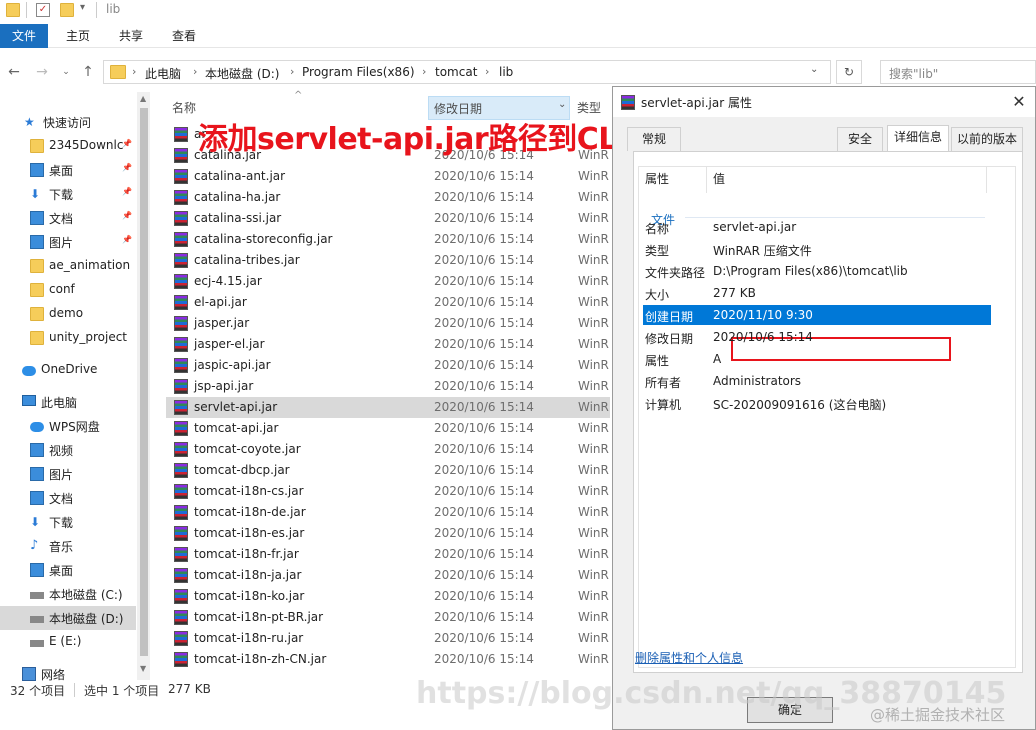 The image size is (1036, 730). Describe the element at coordinates (75, 194) in the screenshot. I see `sidebar-item: ⬇ 下载 📌` at that location.